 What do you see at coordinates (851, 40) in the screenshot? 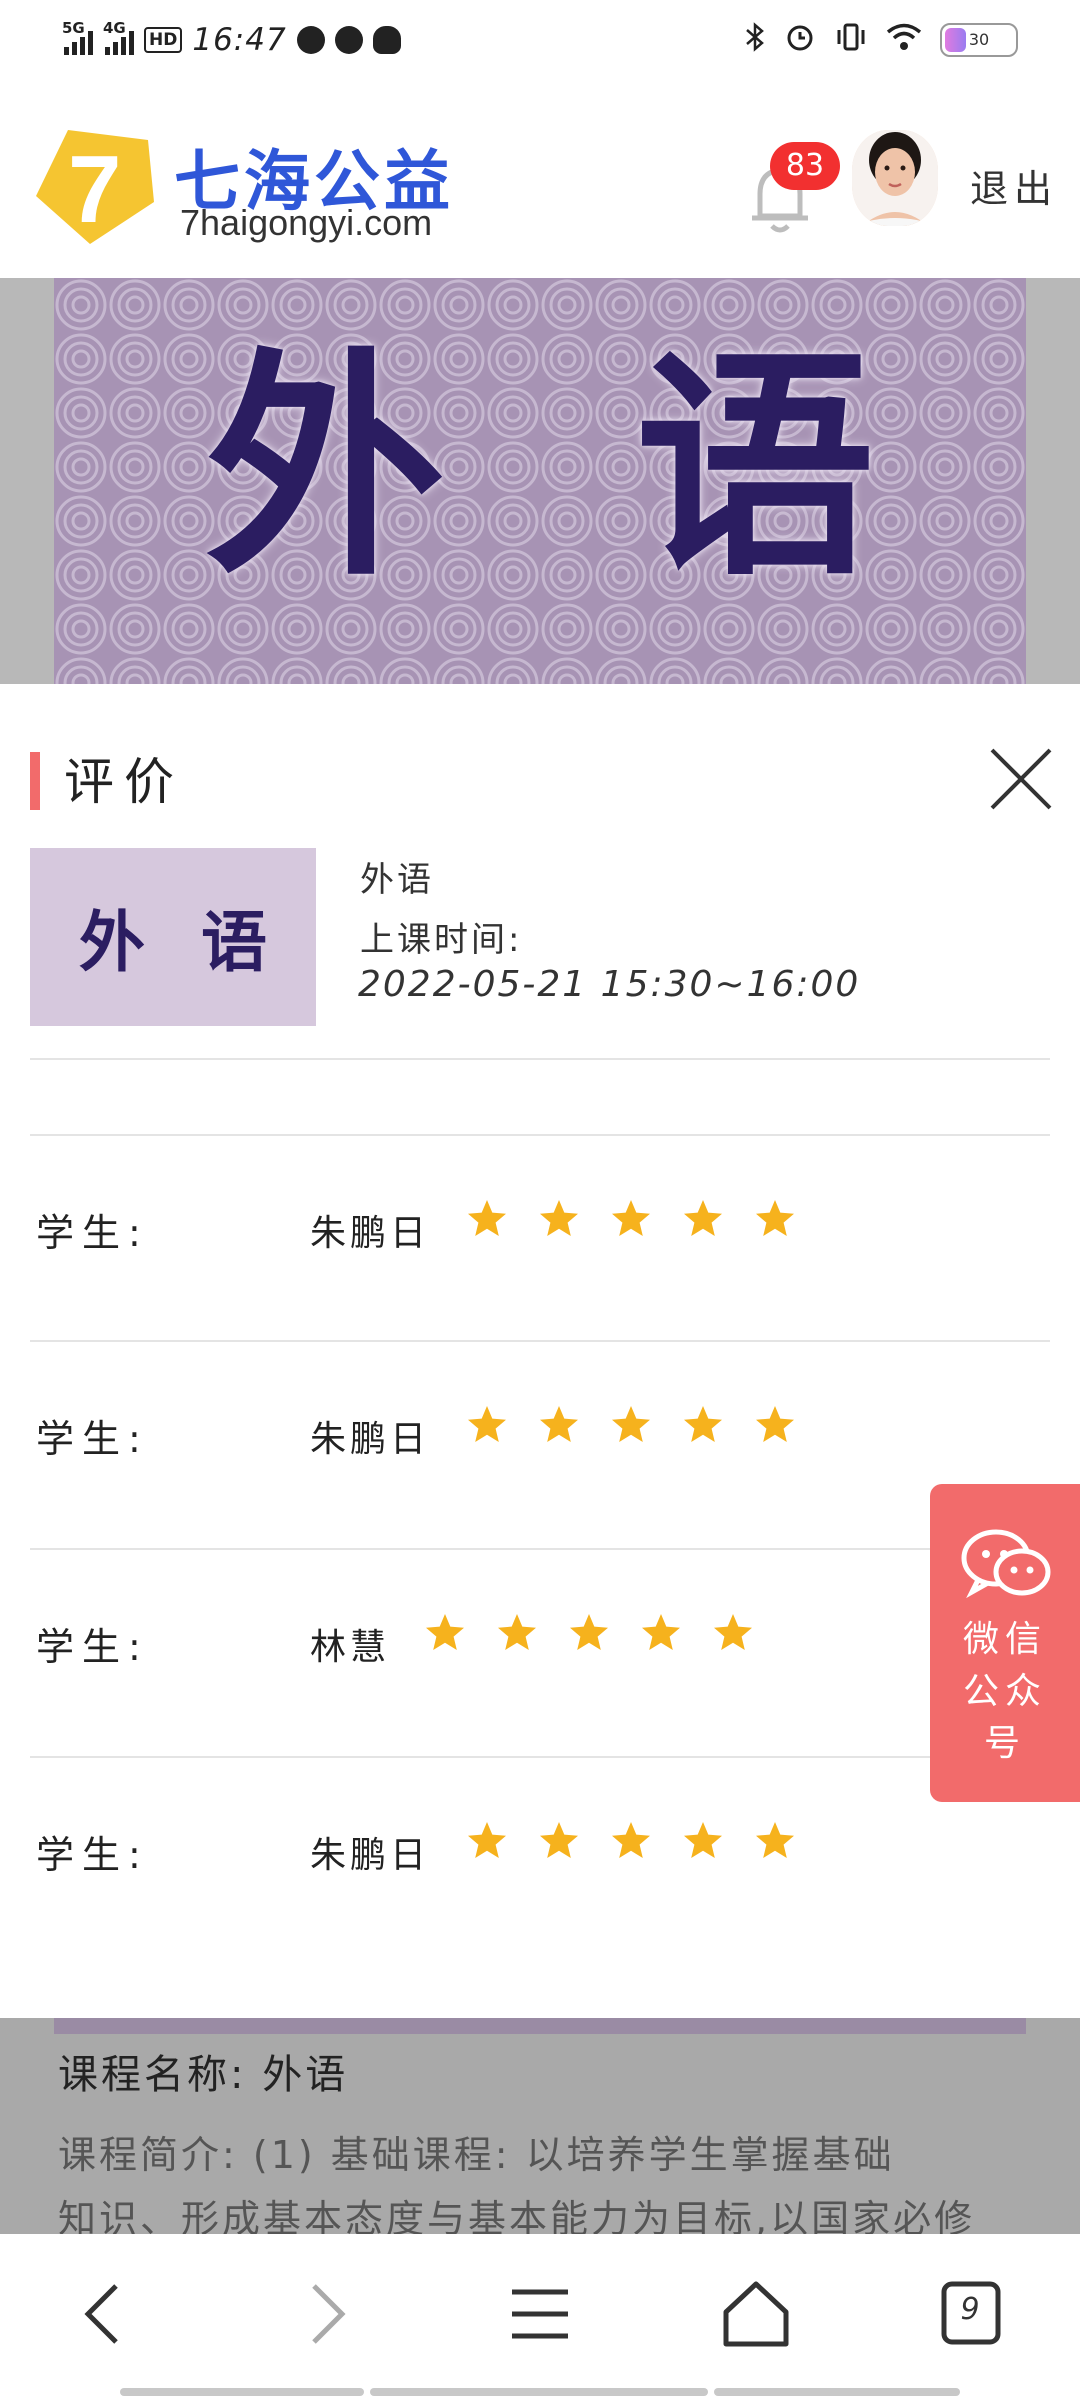
I see `vibrate-icon` at bounding box center [851, 40].